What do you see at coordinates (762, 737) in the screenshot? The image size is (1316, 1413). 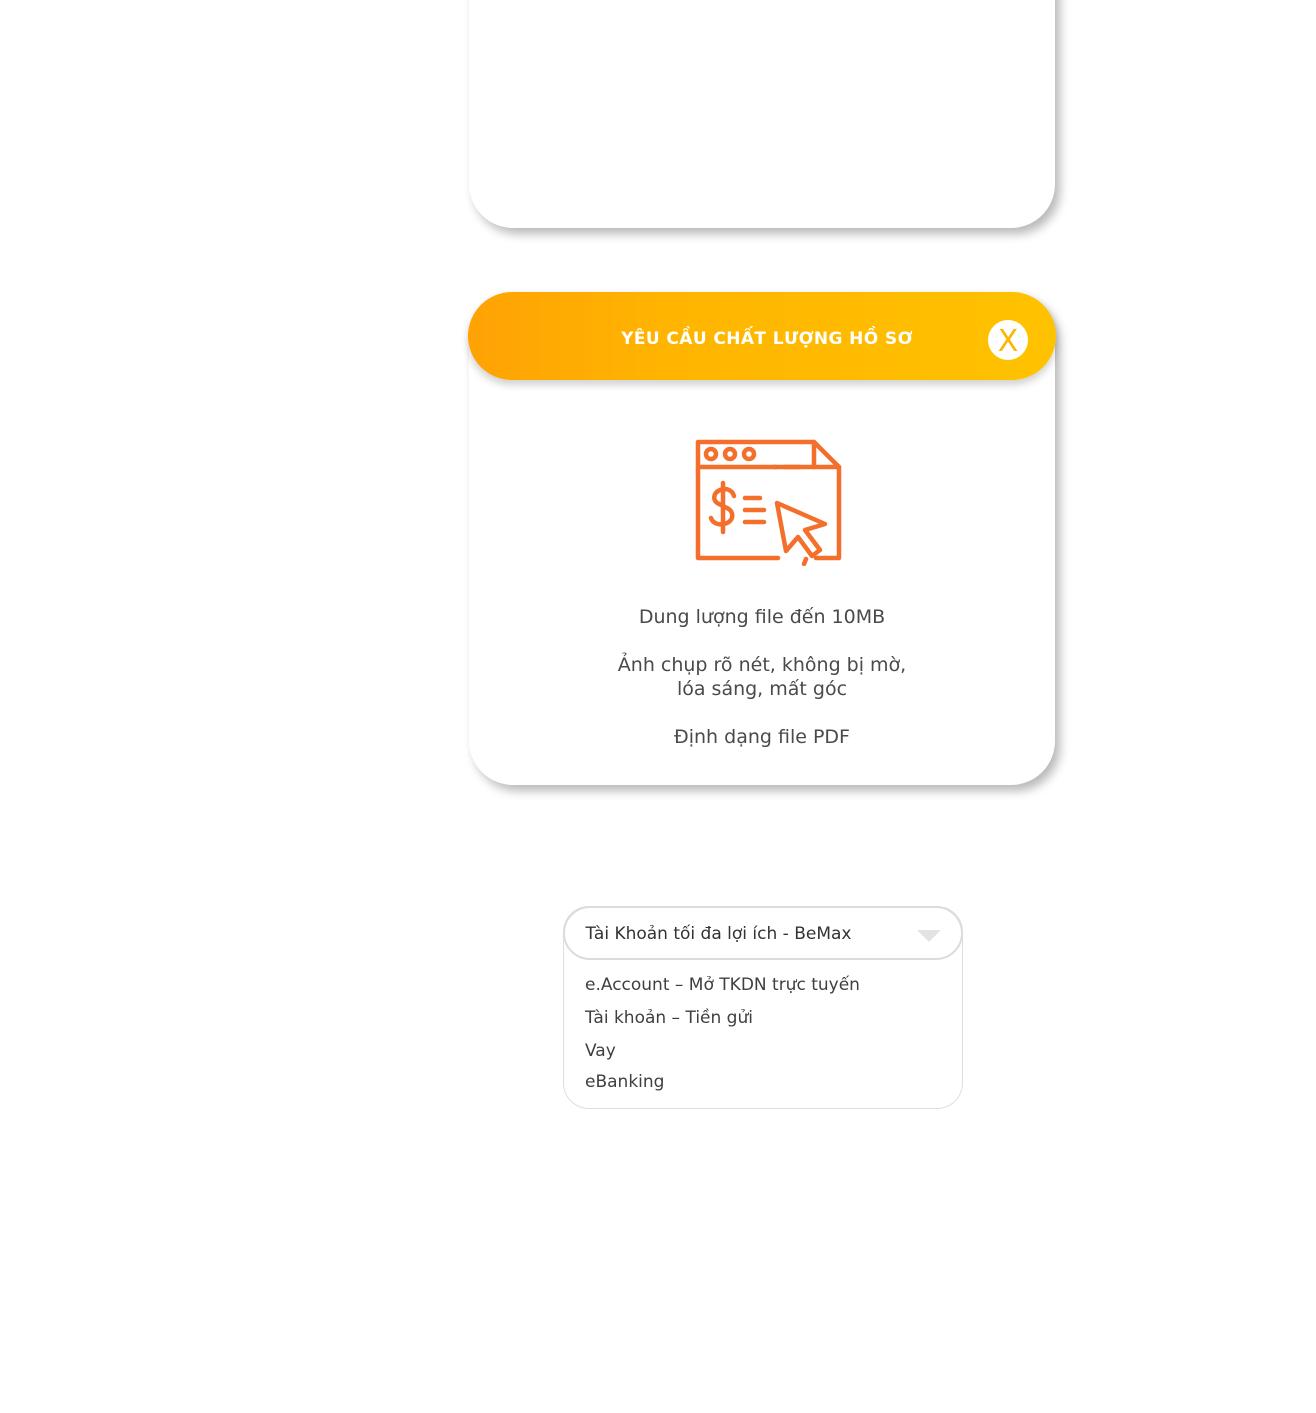 I see `requirement-file-format: Định dạng file PDF` at bounding box center [762, 737].